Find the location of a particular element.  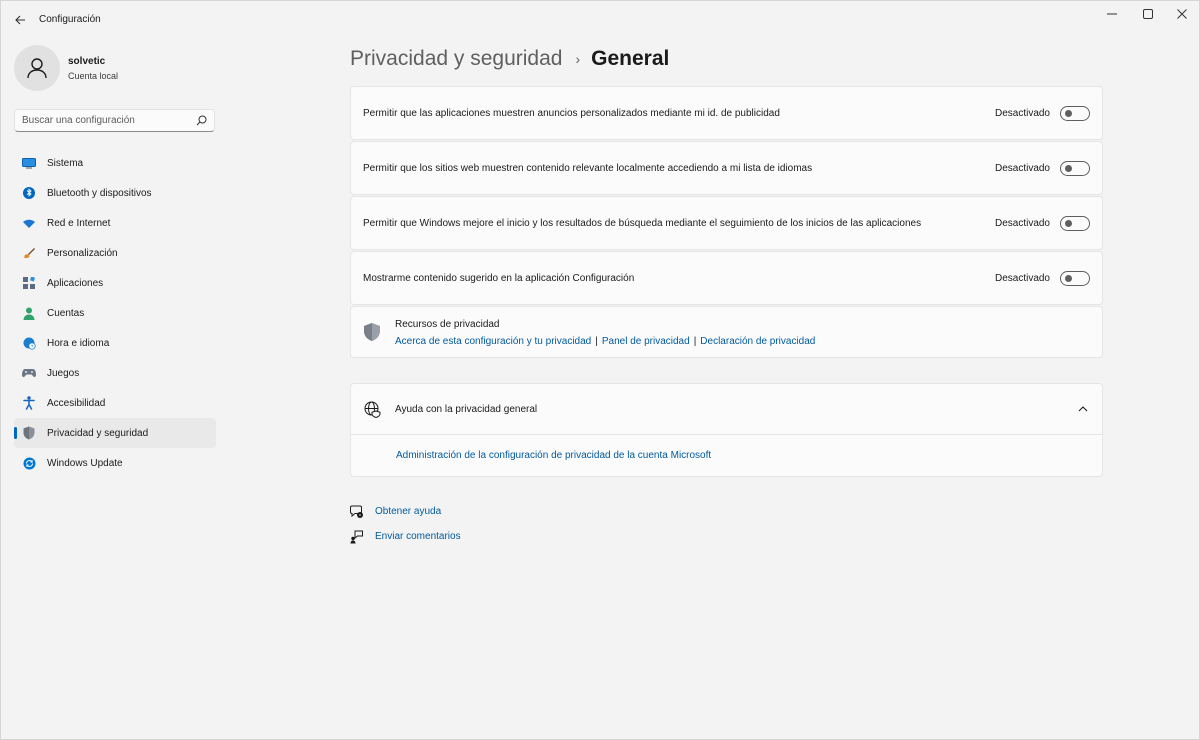

close-button is located at coordinates (1181, 14).